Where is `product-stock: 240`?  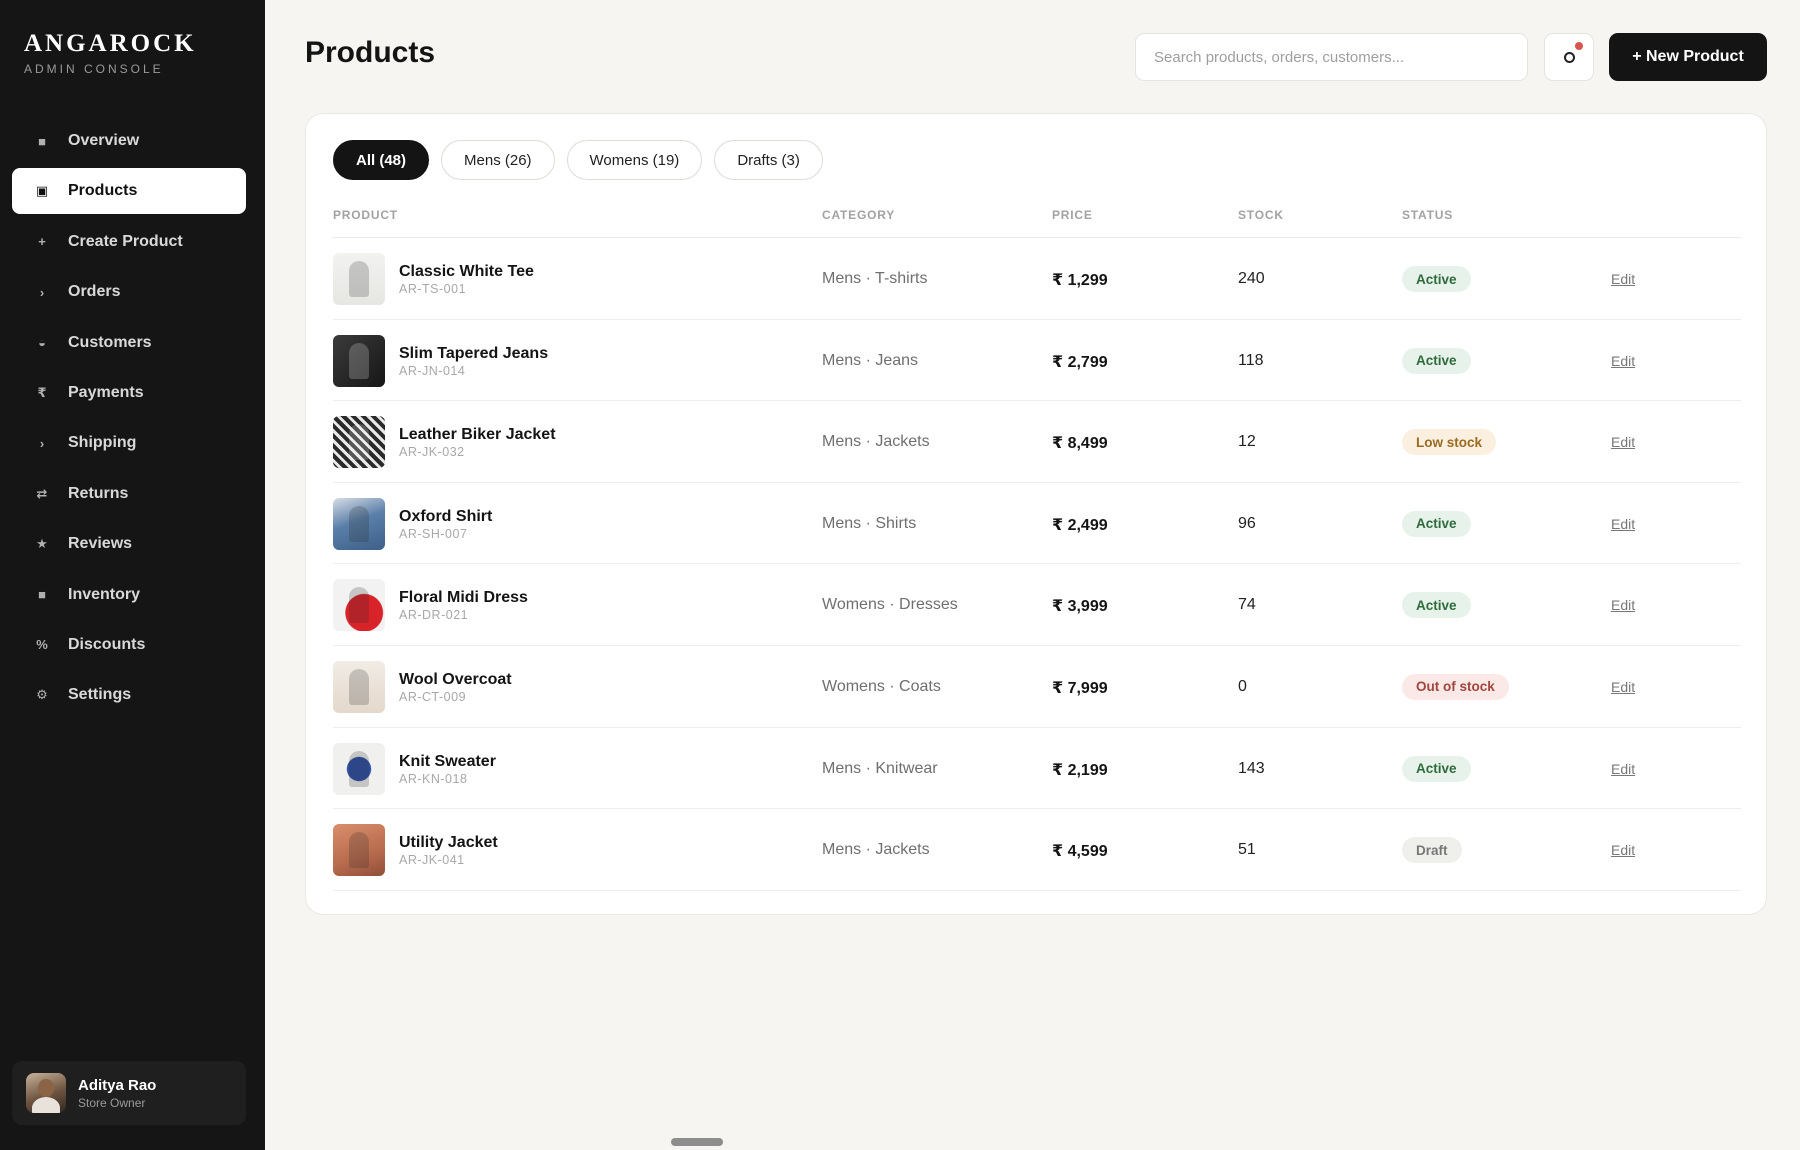
product-stock: 240 is located at coordinates (1251, 278).